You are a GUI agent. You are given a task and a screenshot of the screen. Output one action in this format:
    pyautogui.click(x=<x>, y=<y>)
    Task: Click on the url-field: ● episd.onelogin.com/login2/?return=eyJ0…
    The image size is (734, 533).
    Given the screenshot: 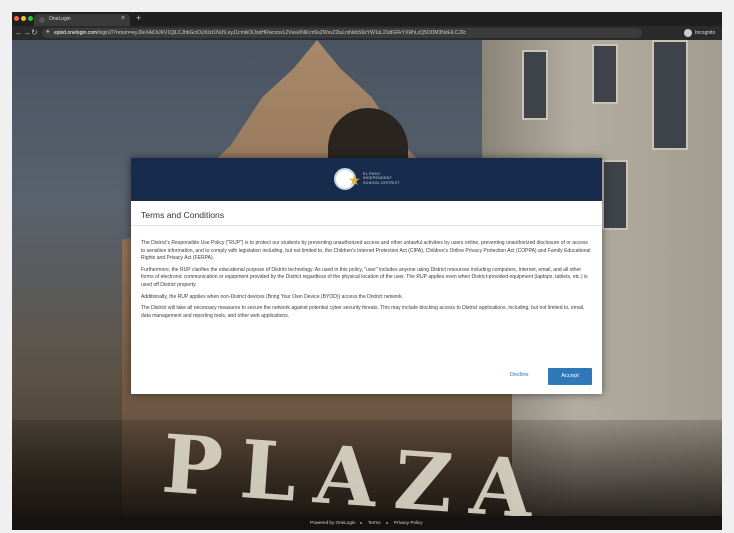 What is the action you would take?
    pyautogui.click(x=342, y=33)
    